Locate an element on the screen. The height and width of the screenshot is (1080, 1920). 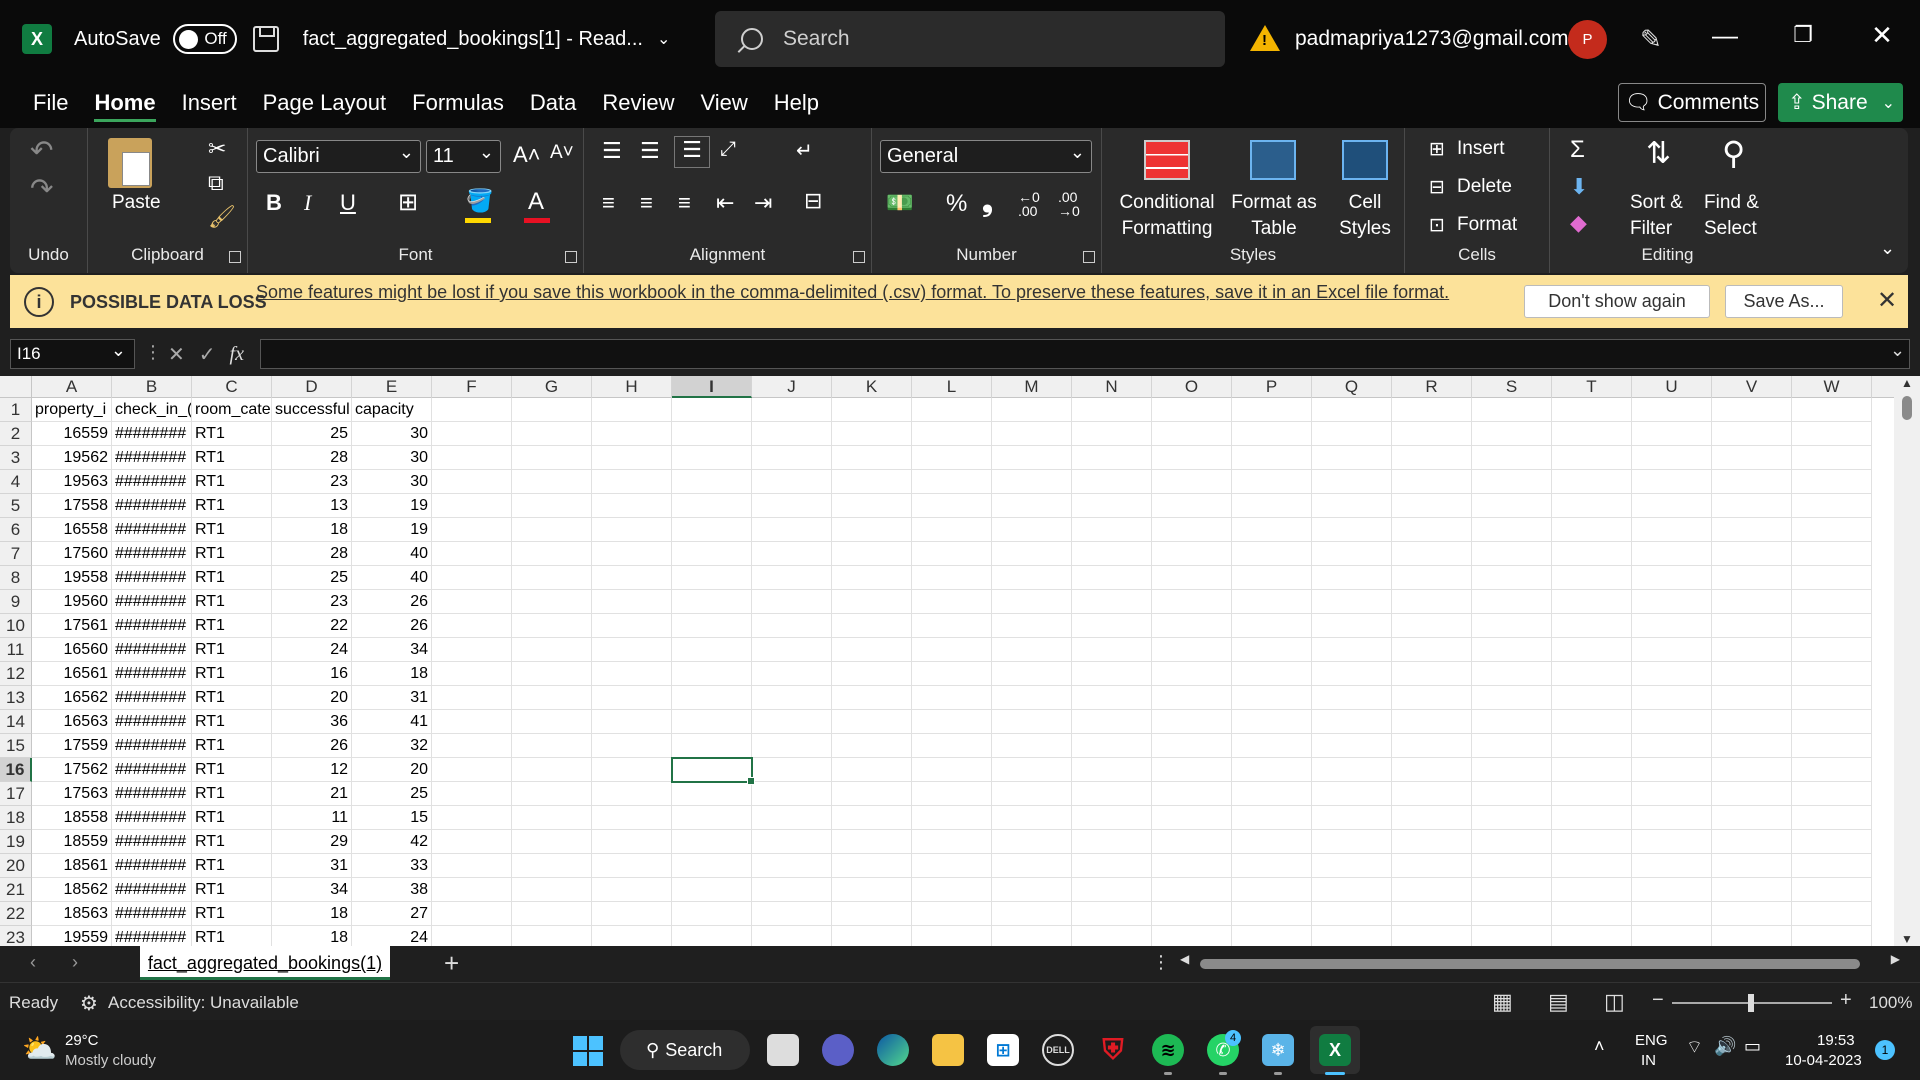
data-cell: 17562 is located at coordinates (72, 770).